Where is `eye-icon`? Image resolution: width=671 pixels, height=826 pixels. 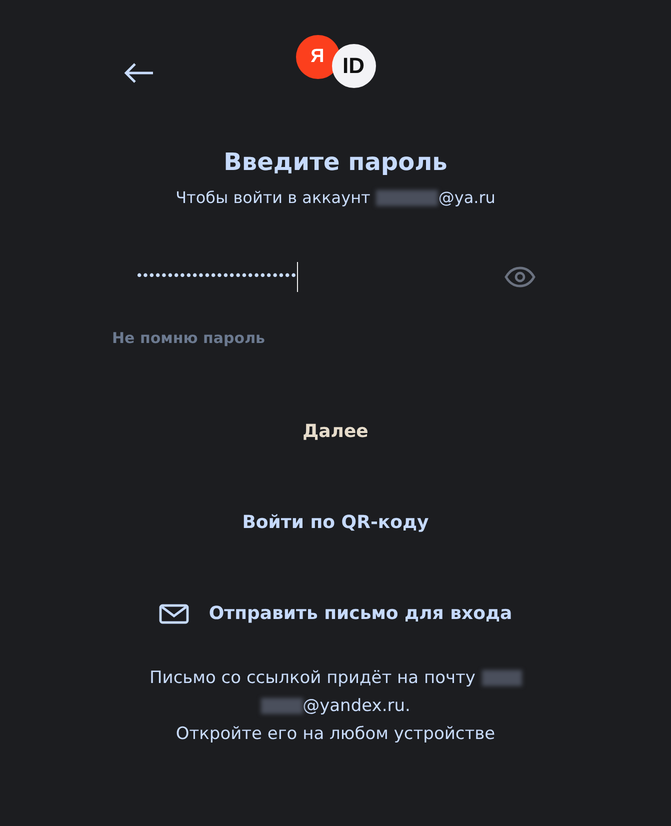
eye-icon is located at coordinates (520, 277).